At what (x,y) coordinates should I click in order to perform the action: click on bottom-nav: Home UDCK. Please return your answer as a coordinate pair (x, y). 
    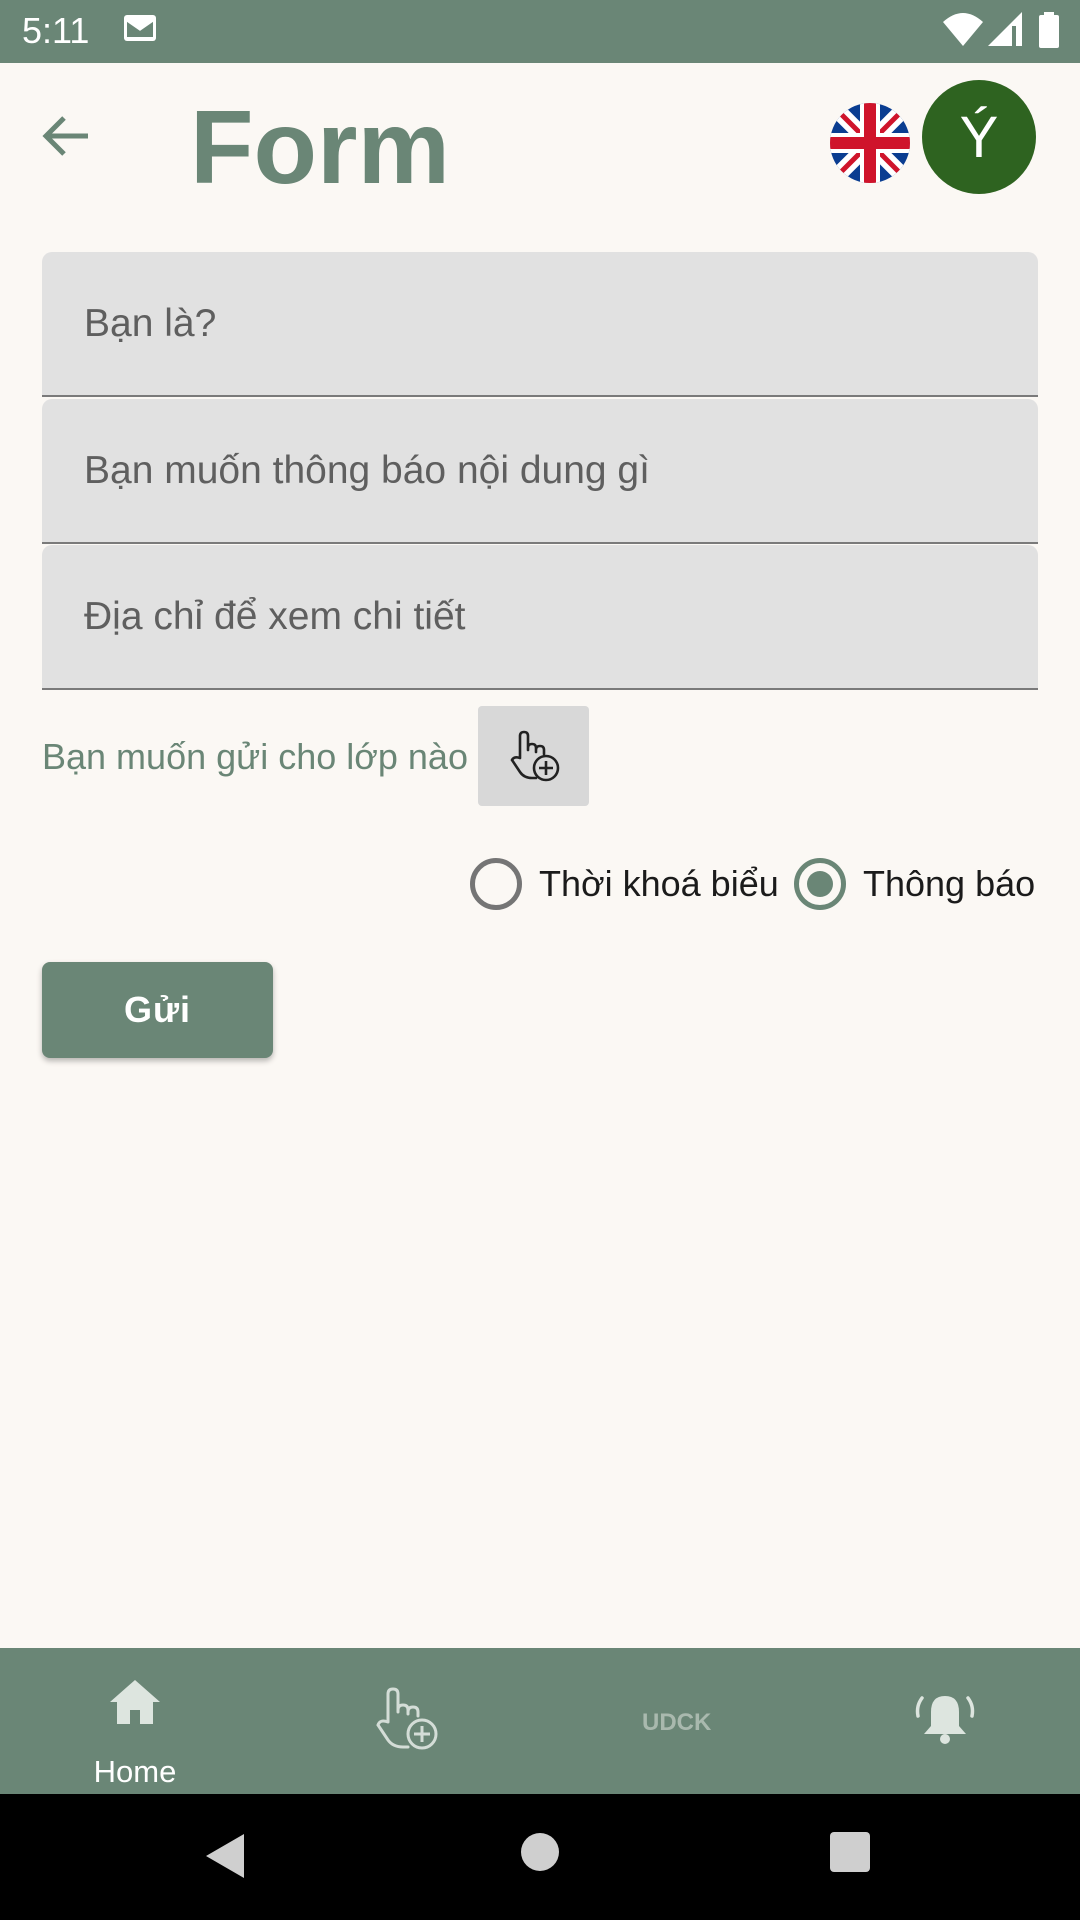
    Looking at the image, I should click on (540, 1721).